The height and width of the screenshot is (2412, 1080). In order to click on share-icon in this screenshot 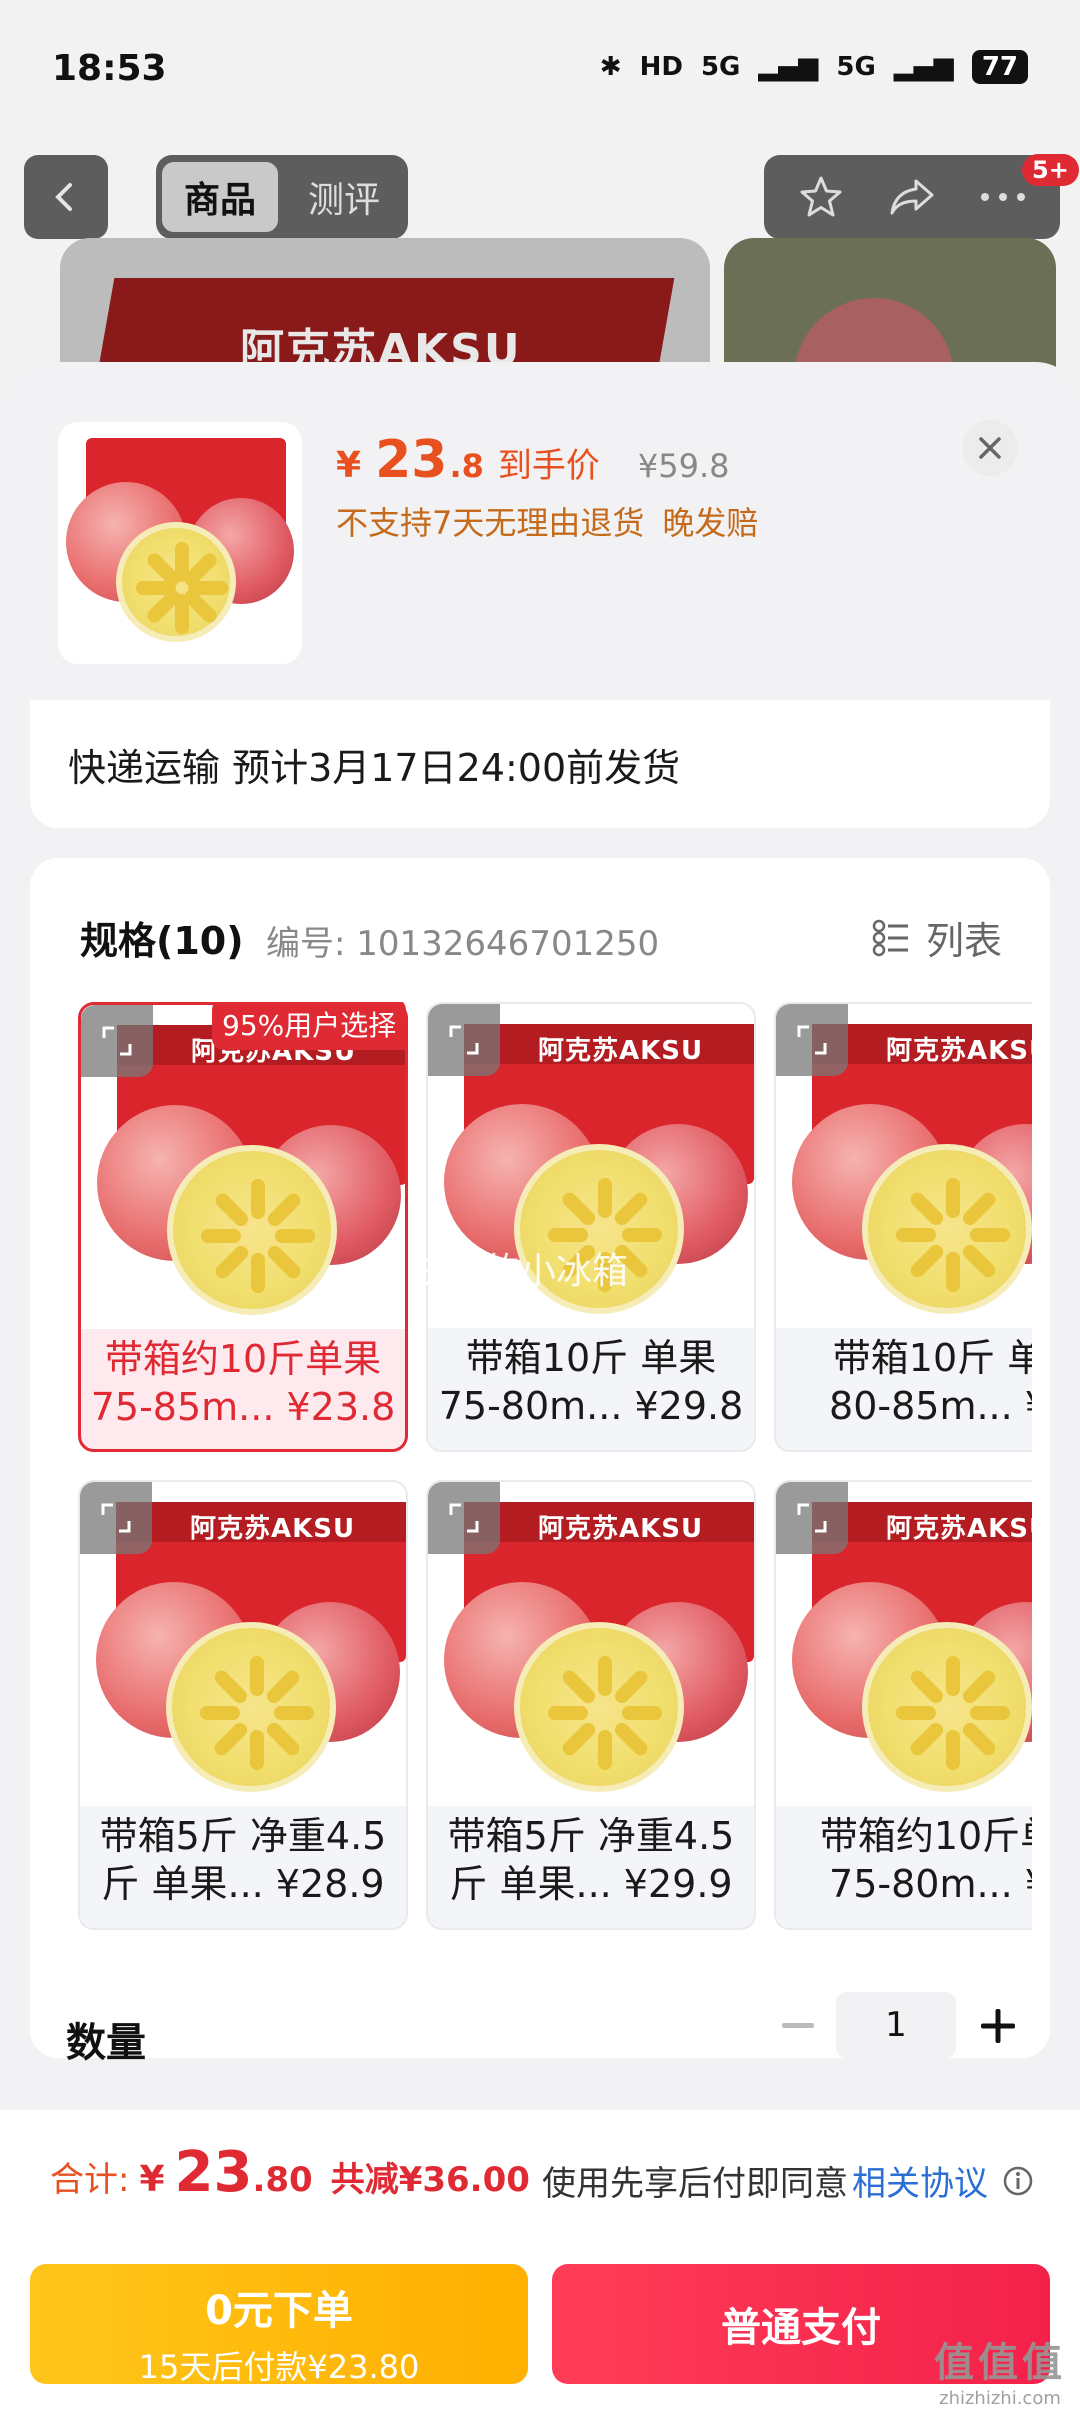, I will do `click(912, 197)`.